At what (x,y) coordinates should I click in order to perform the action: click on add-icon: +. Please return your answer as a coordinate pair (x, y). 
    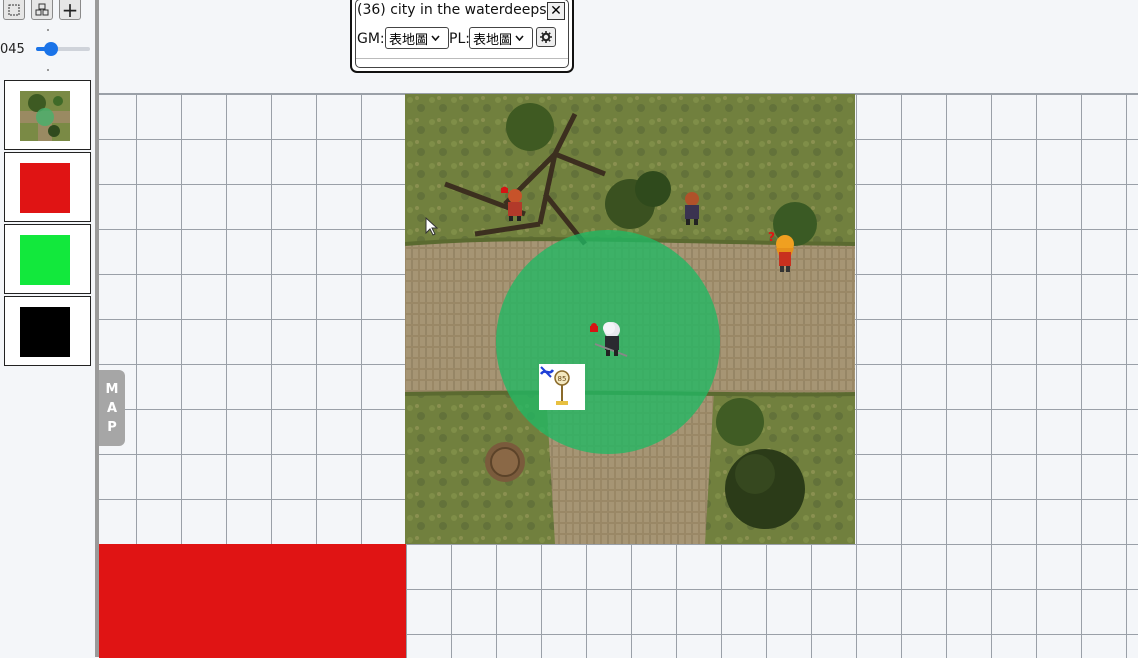
    Looking at the image, I should click on (70, 11).